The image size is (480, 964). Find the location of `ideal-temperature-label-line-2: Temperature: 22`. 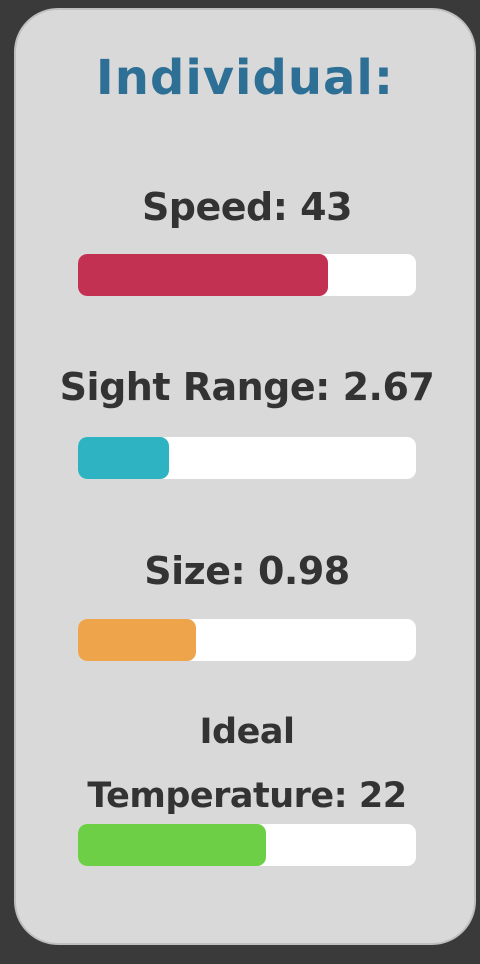

ideal-temperature-label-line-2: Temperature: 22 is located at coordinates (247, 796).